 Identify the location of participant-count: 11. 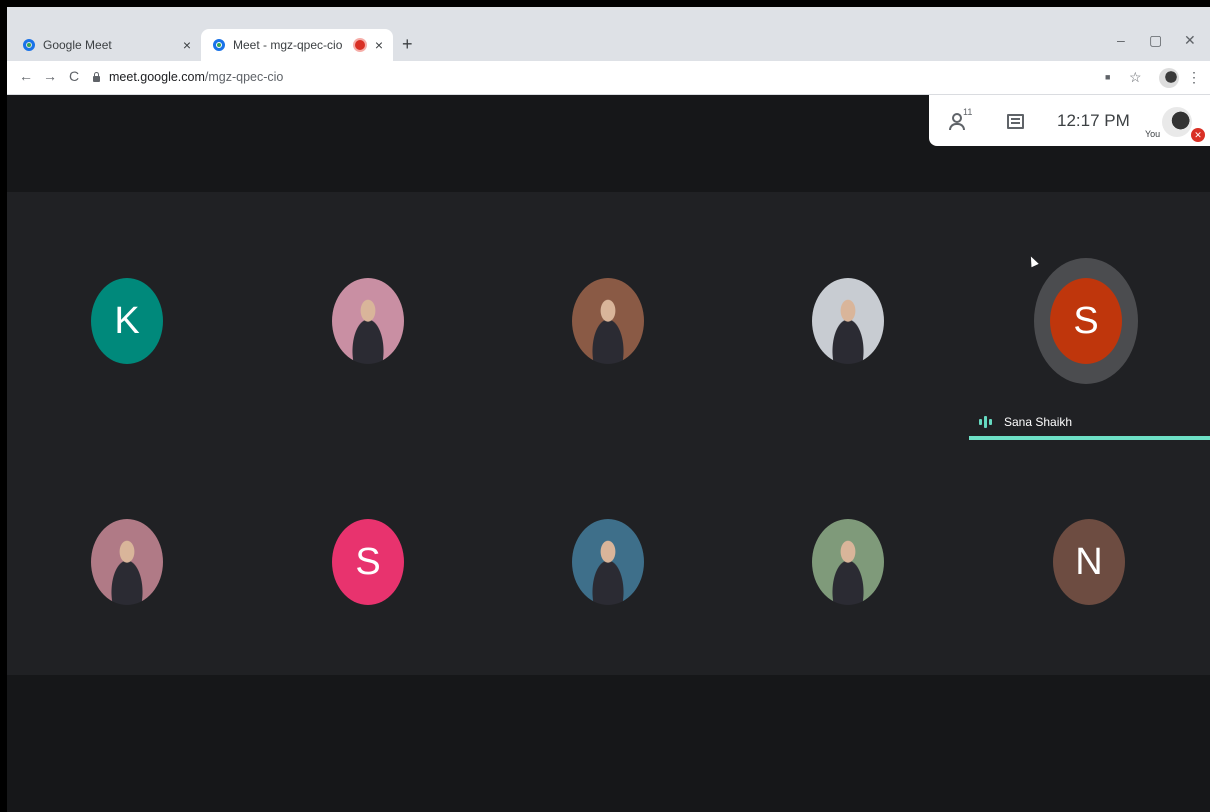
(968, 112).